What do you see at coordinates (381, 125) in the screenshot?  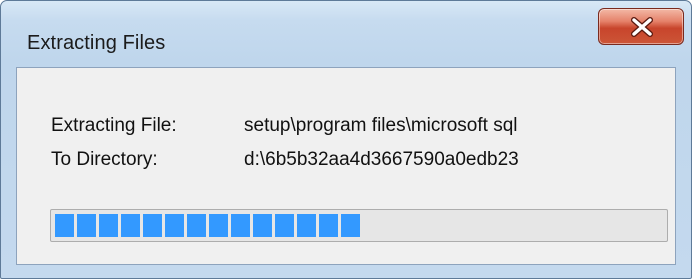 I see `extracting-file-value: setup\program files\microsoft sql` at bounding box center [381, 125].